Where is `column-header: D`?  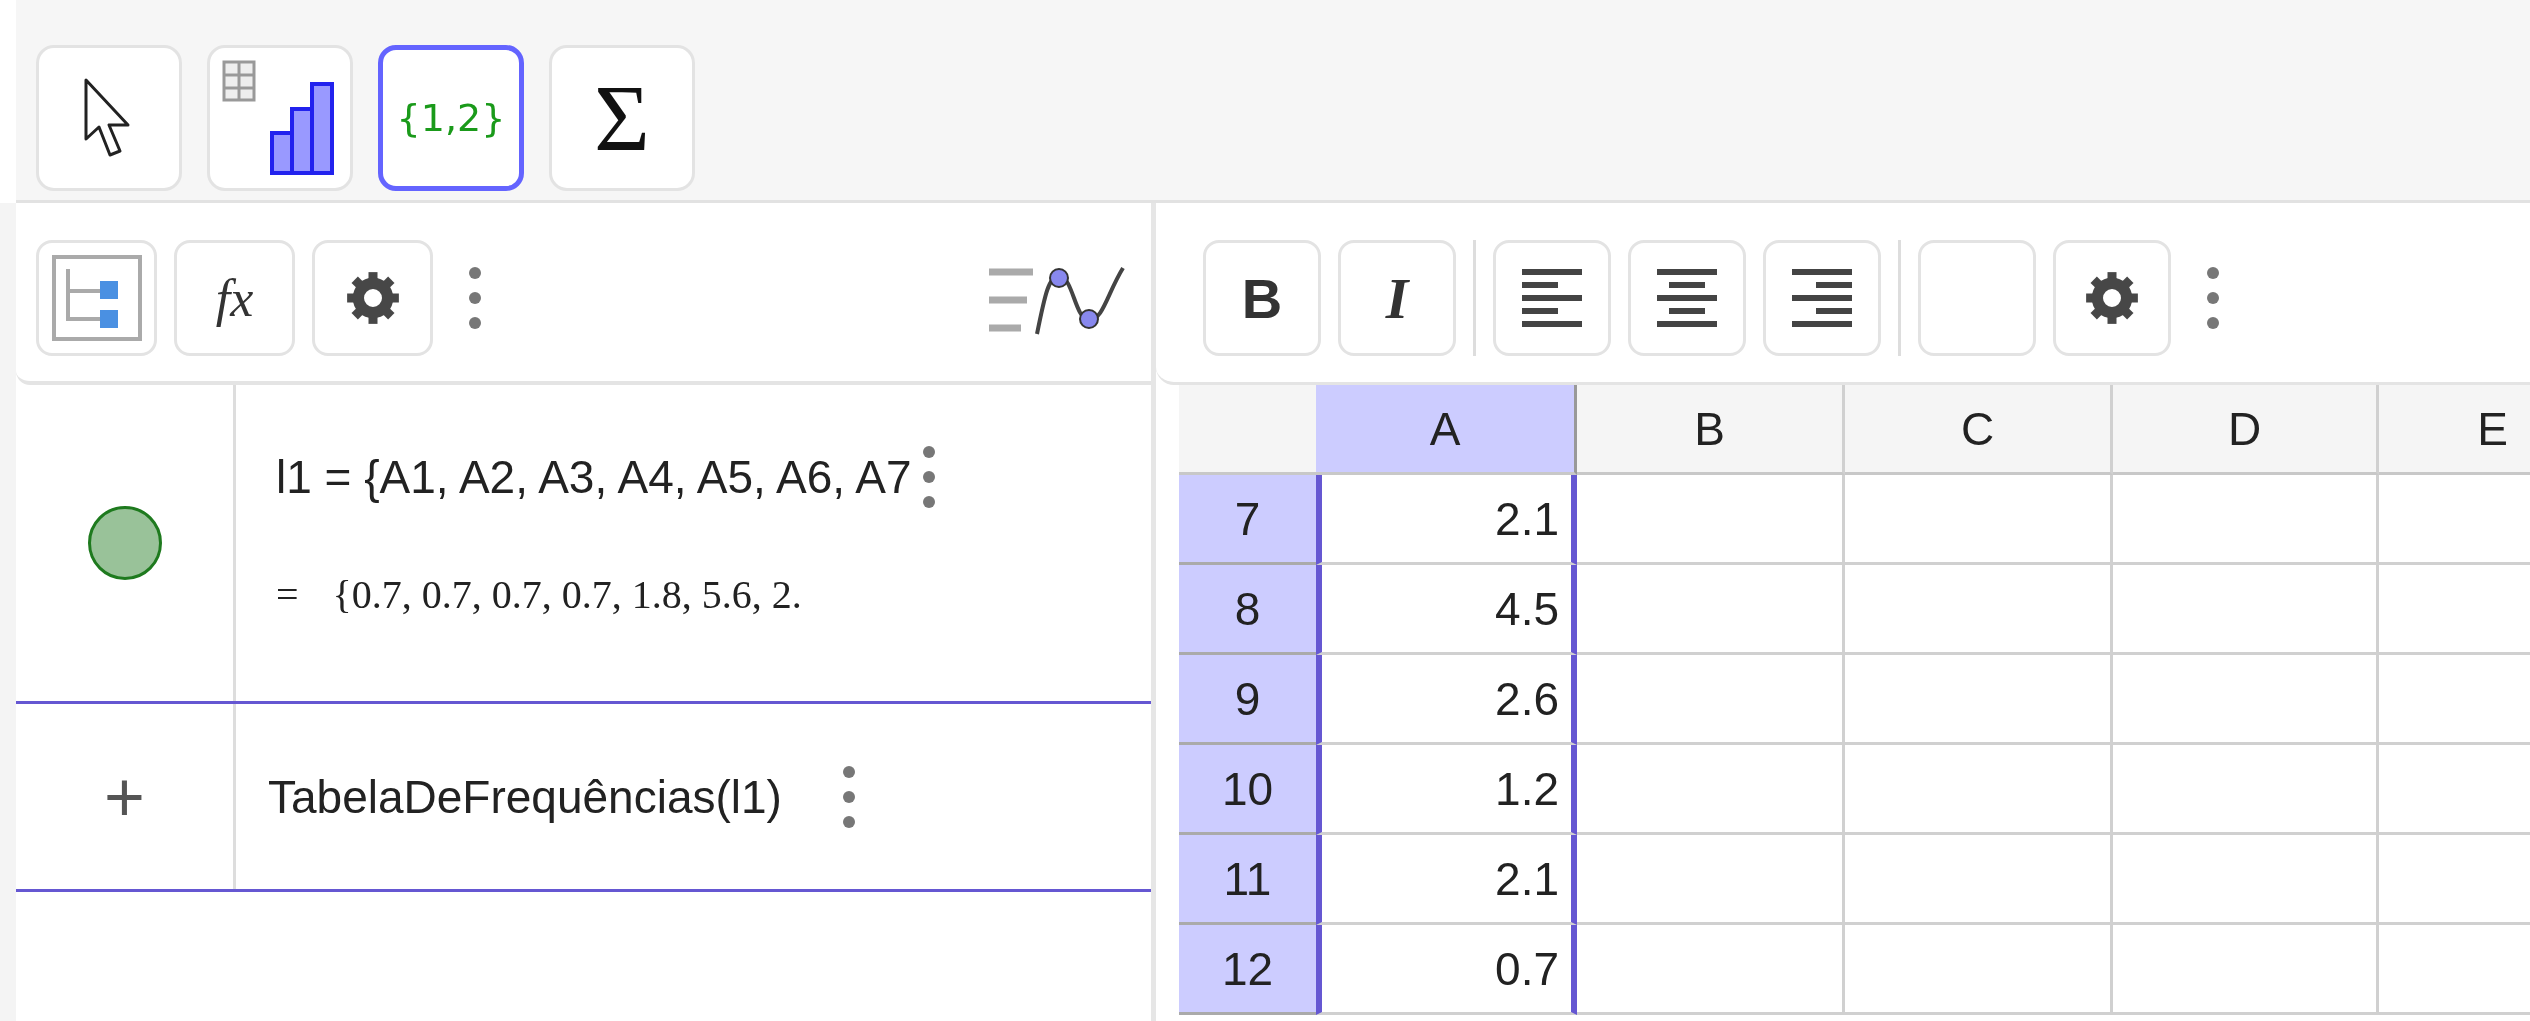 column-header: D is located at coordinates (2246, 430).